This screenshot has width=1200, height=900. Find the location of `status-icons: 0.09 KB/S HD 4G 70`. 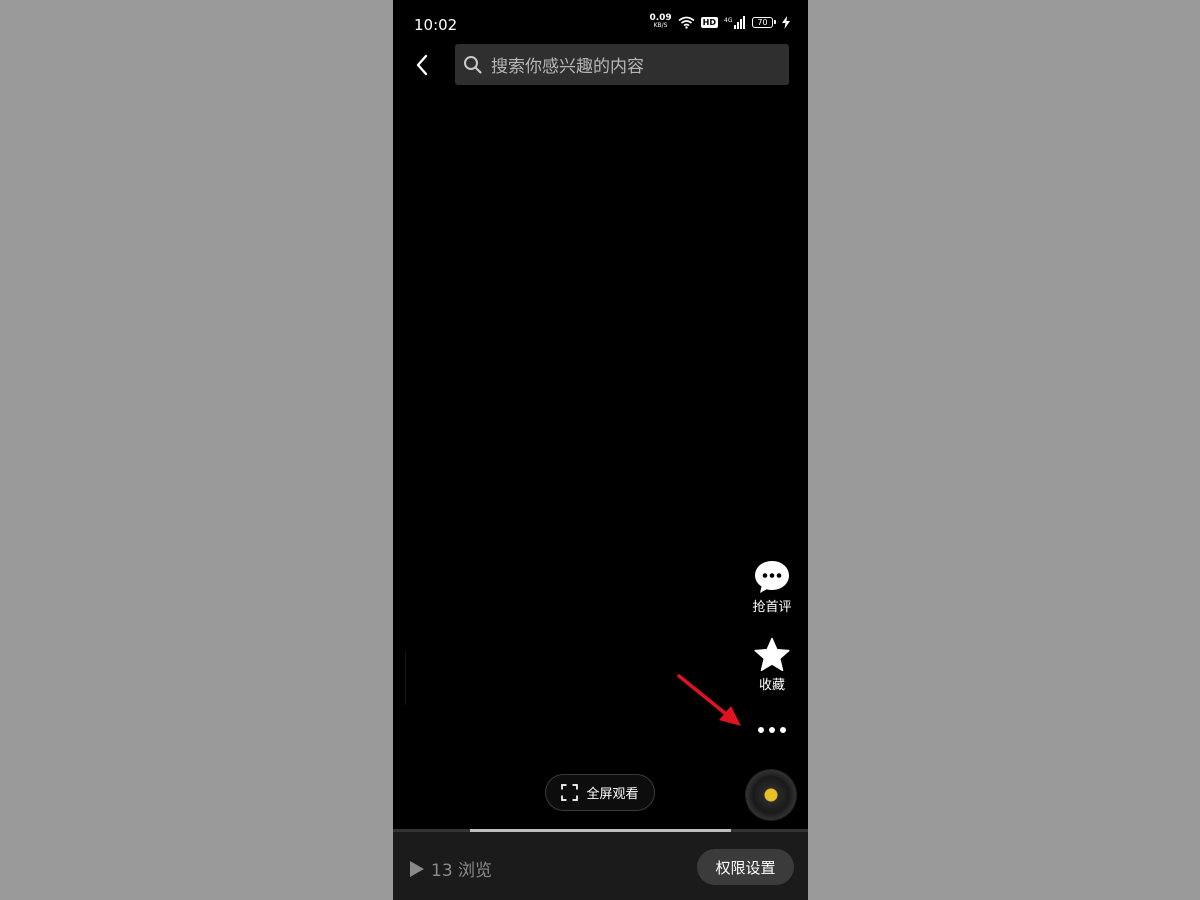

status-icons: 0.09 KB/S HD 4G 70 is located at coordinates (719, 22).